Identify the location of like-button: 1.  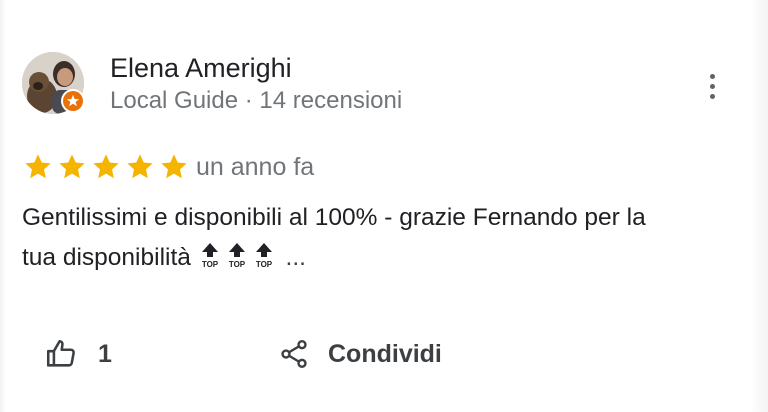
(78, 354).